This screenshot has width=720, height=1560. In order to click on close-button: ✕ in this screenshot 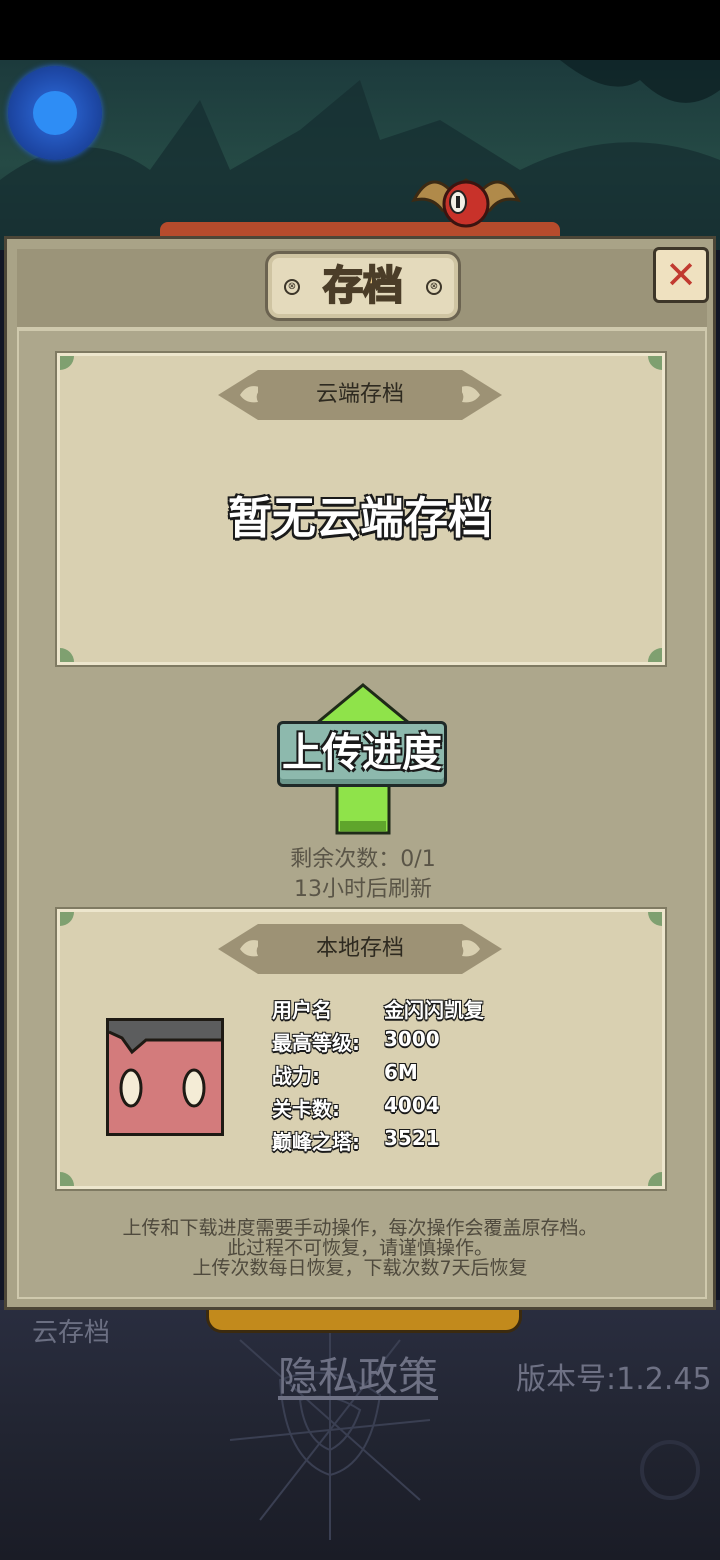, I will do `click(681, 275)`.